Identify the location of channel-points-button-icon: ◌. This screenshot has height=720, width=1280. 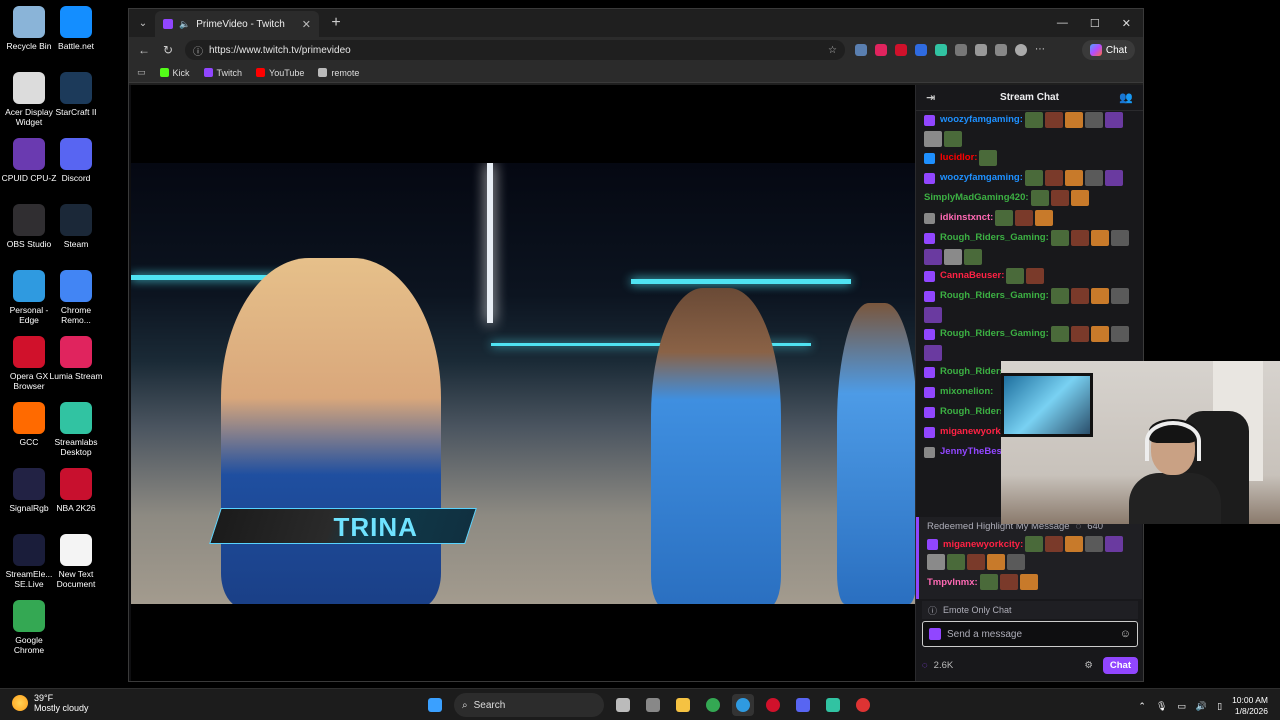
(925, 665).